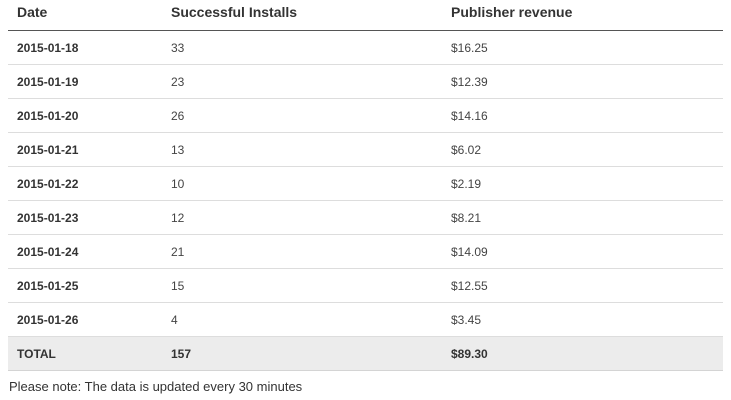 Image resolution: width=731 pixels, height=400 pixels. Describe the element at coordinates (582, 15) in the screenshot. I see `column-header-revenue: Publisher revenue` at that location.